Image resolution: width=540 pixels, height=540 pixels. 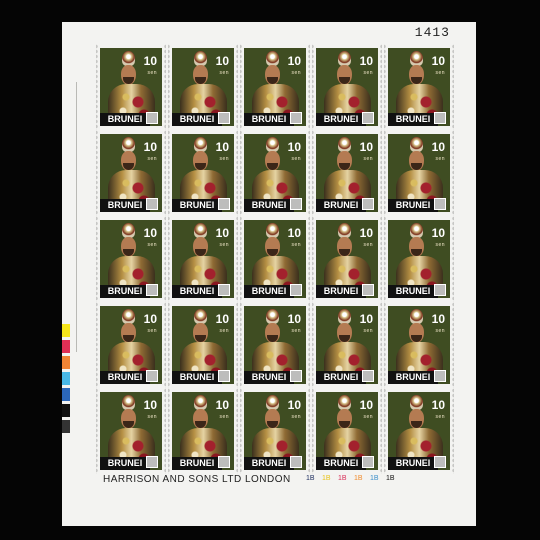 I want to click on color-registration-bars, so click(x=66, y=380).